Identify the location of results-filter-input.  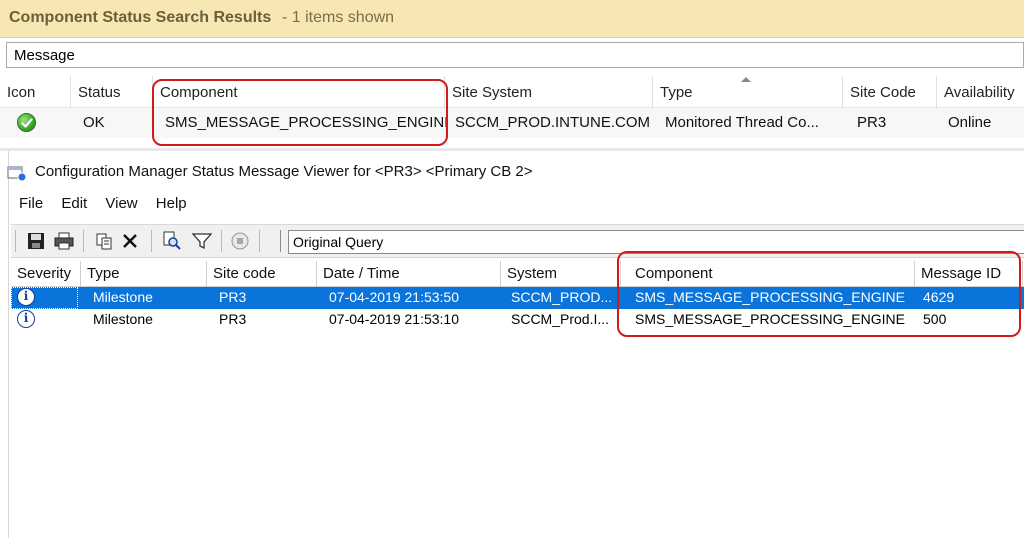
(515, 55).